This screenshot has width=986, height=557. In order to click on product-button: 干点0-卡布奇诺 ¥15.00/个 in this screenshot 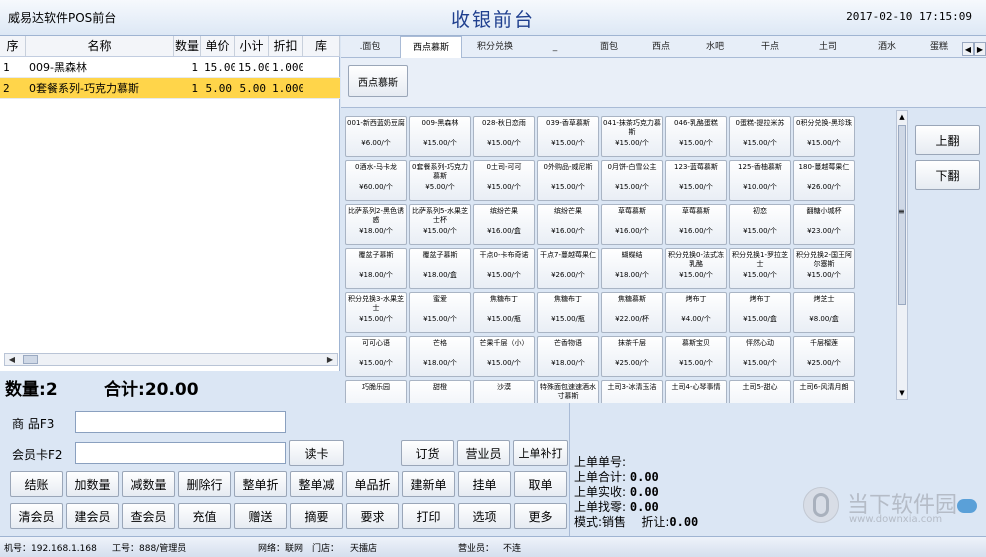, I will do `click(504, 268)`.